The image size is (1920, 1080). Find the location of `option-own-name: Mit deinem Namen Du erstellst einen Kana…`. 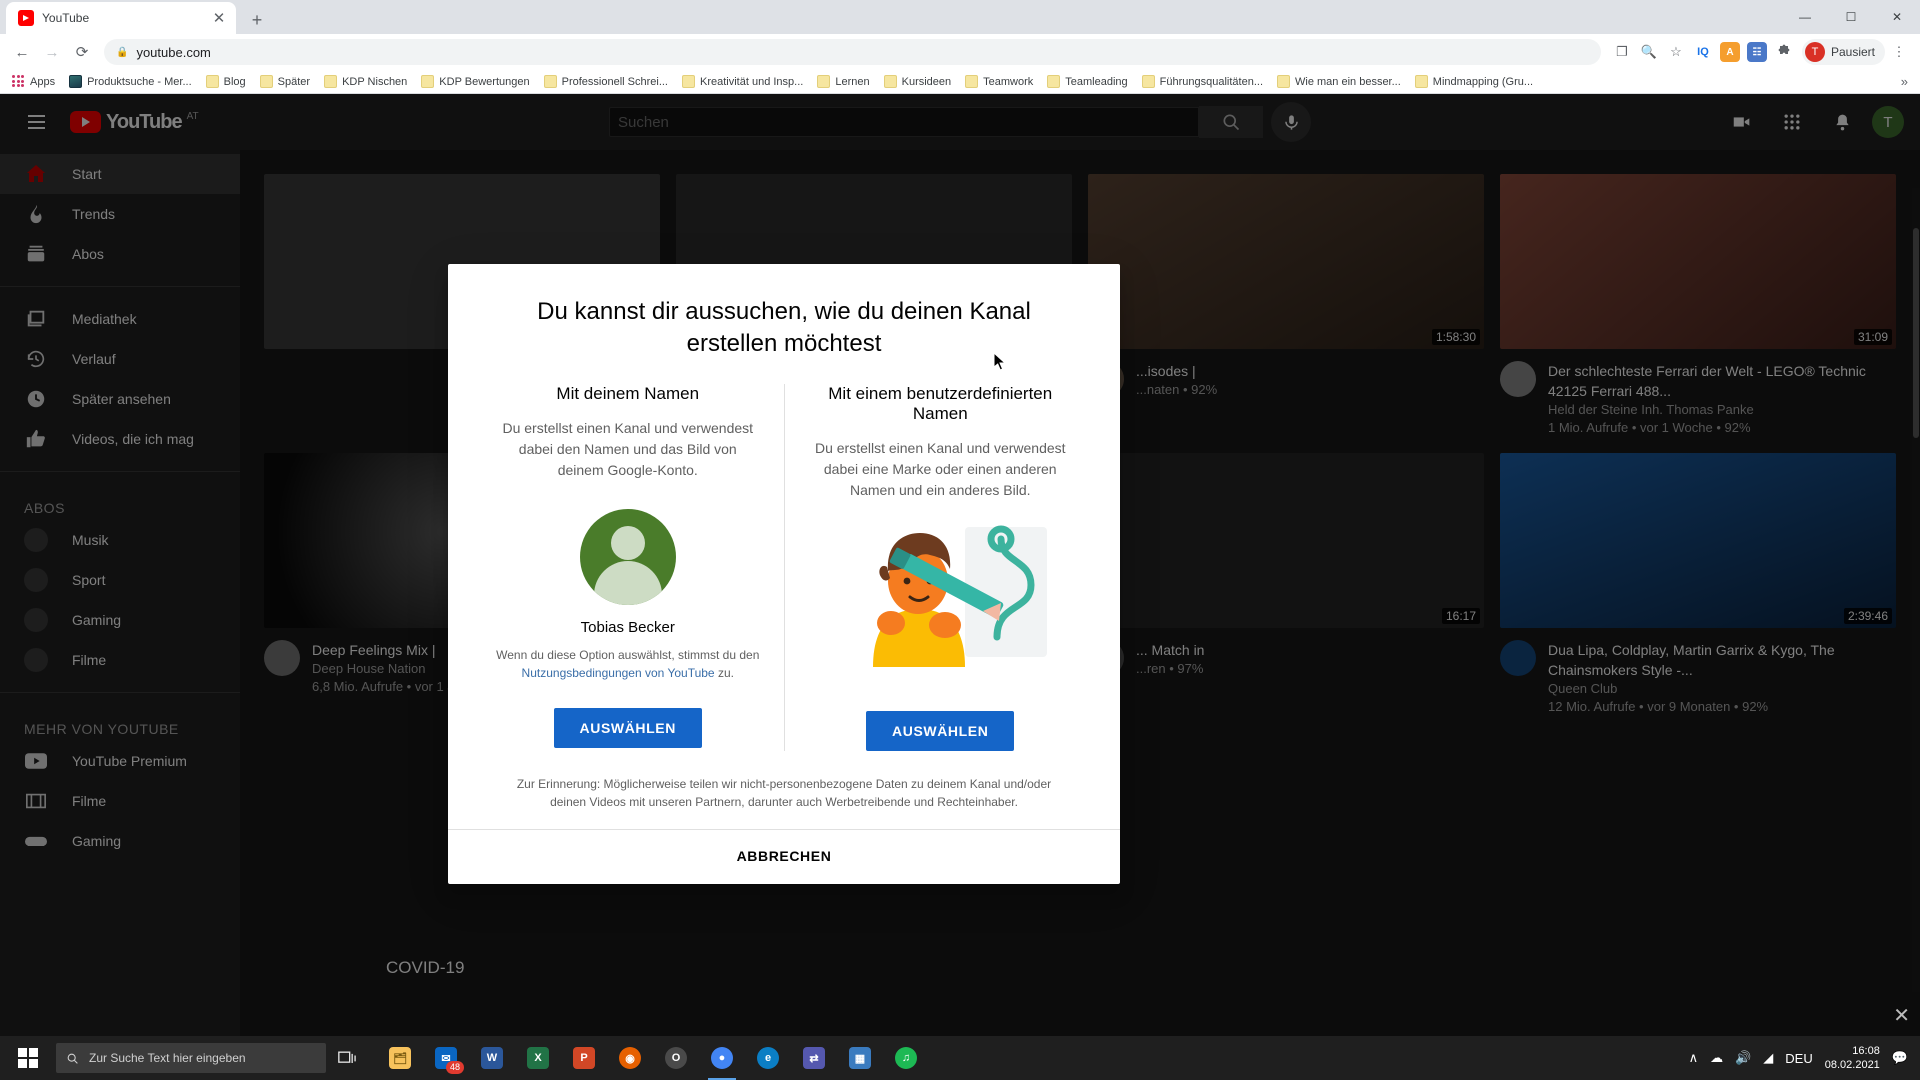

option-own-name: Mit deinem Namen Du erstellst einen Kana… is located at coordinates (628, 567).